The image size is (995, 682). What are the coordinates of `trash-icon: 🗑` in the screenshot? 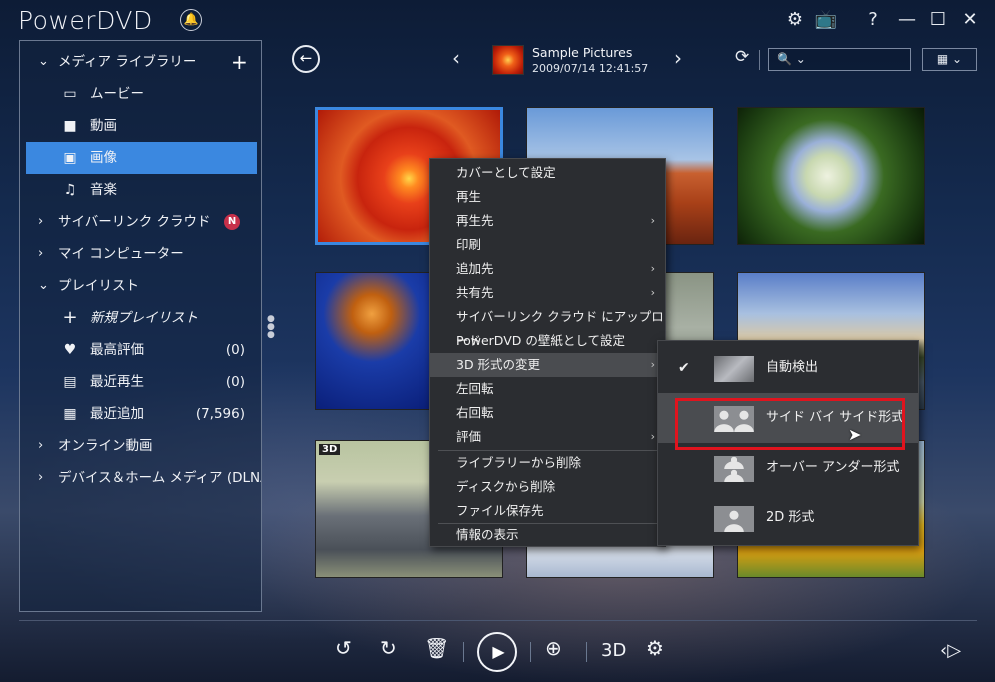 It's located at (436, 648).